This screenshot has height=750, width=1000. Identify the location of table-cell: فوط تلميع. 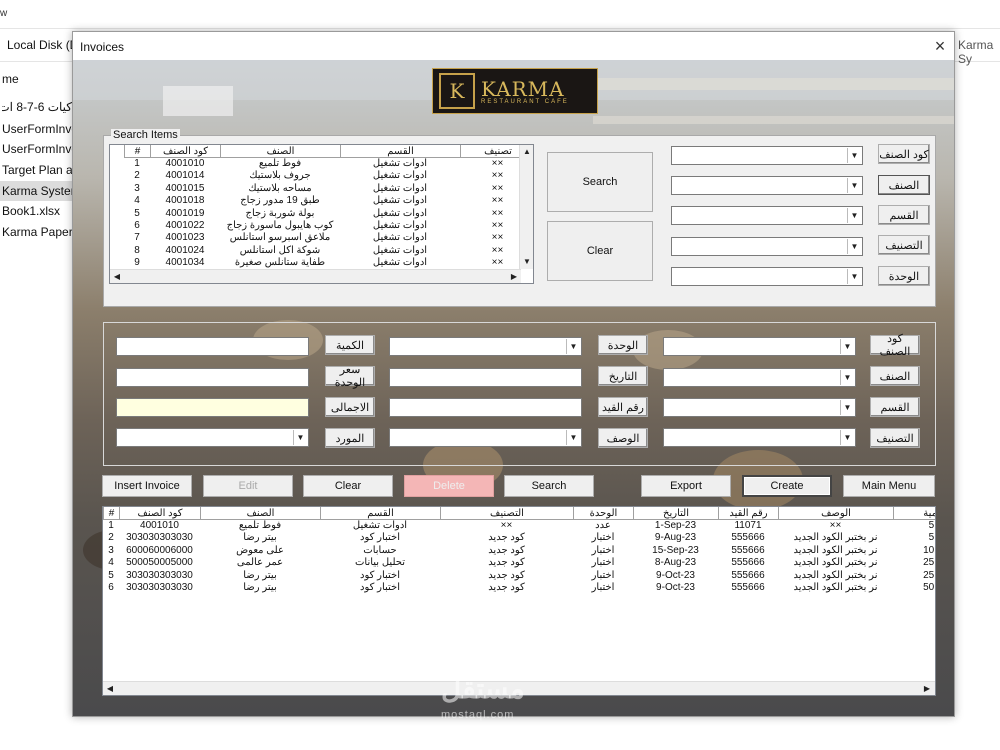
(260, 525).